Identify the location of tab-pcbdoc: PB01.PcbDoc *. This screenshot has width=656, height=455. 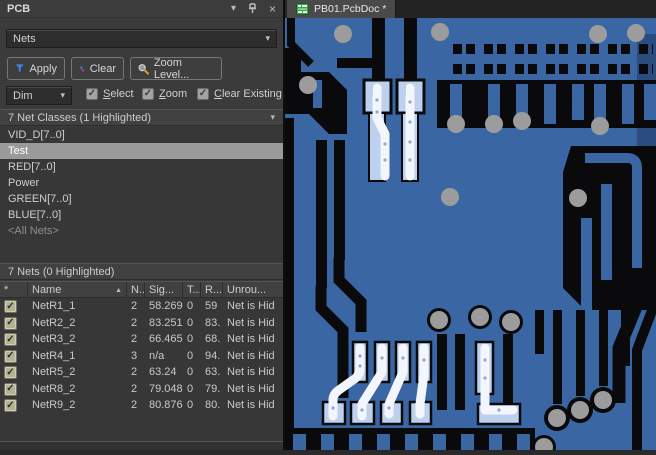
(342, 9).